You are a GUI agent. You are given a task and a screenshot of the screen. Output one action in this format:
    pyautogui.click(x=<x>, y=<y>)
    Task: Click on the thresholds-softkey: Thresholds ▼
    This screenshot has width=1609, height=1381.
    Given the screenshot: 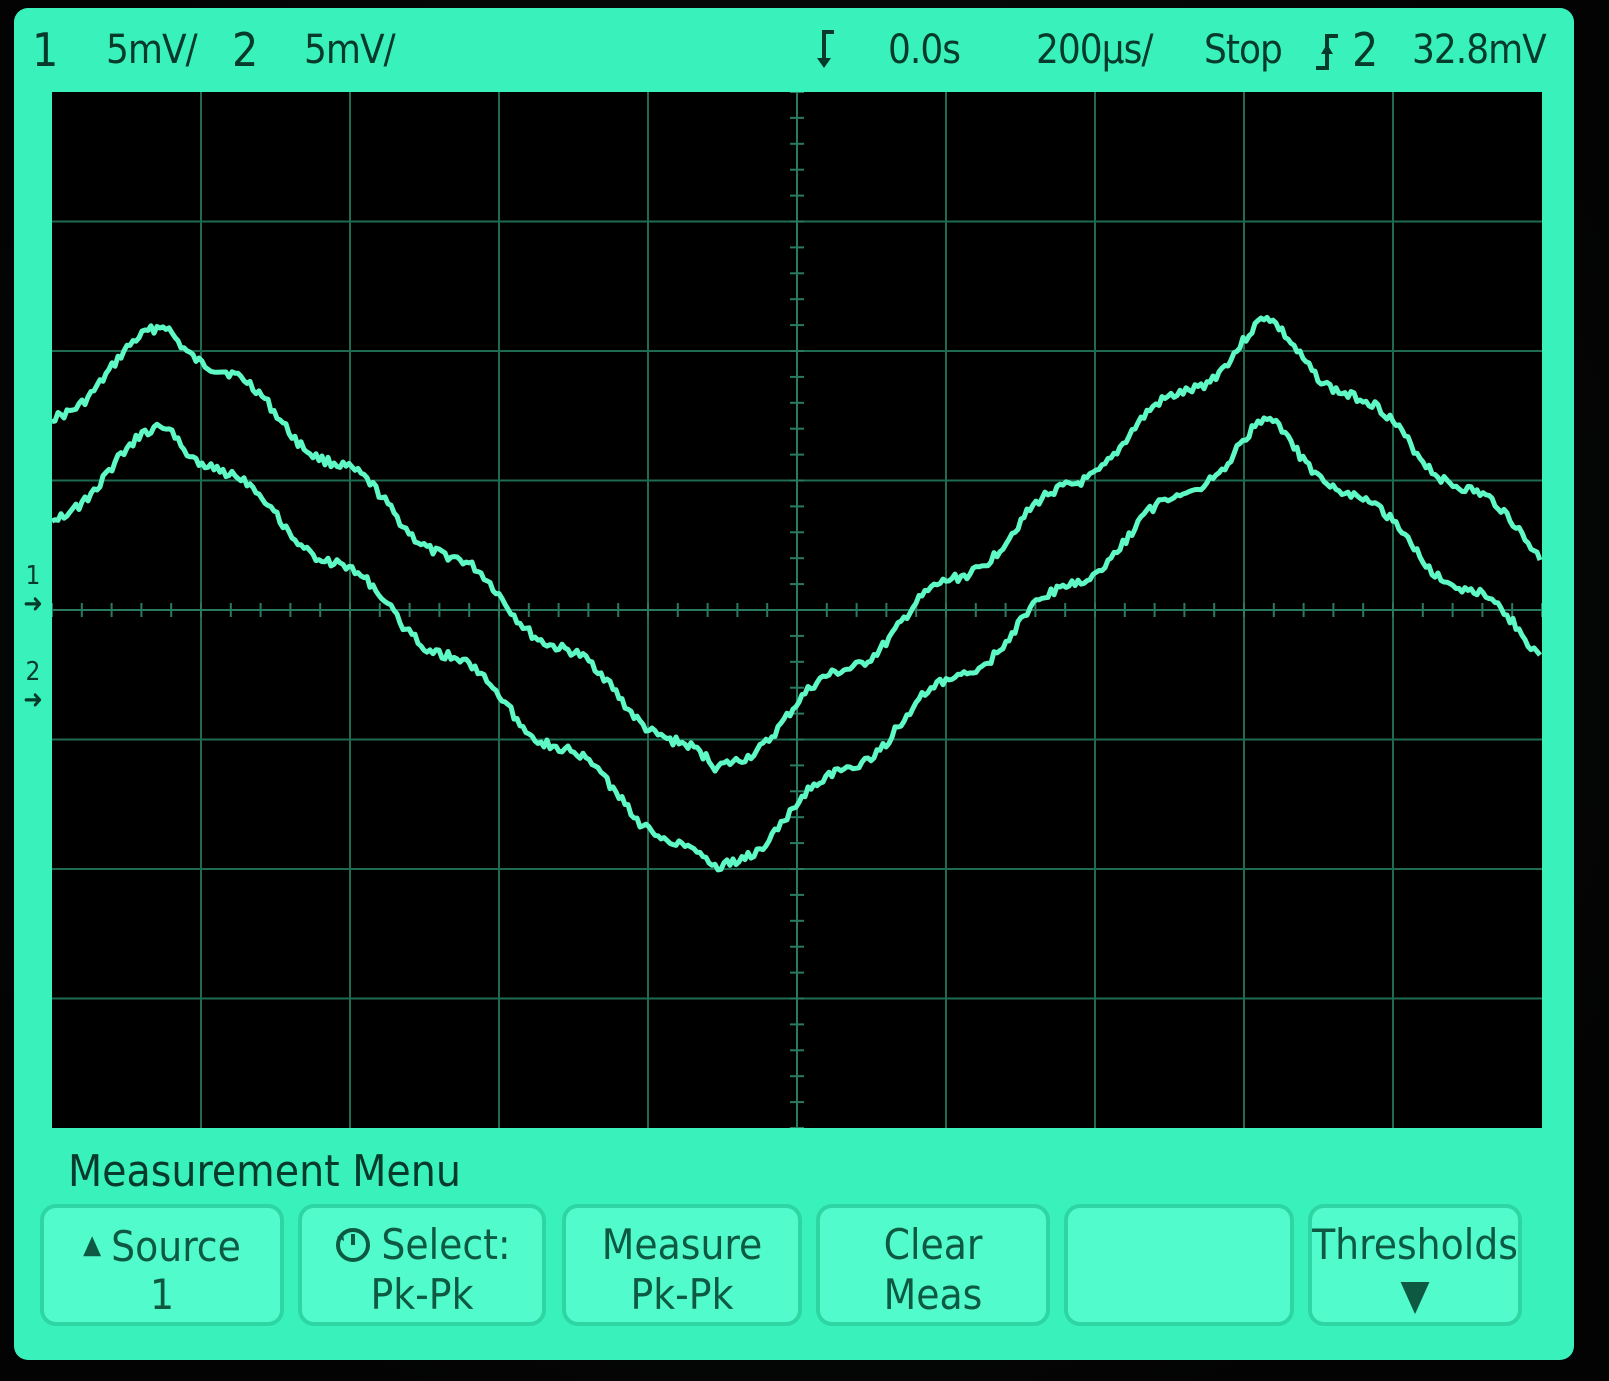 What is the action you would take?
    pyautogui.click(x=1415, y=1265)
    